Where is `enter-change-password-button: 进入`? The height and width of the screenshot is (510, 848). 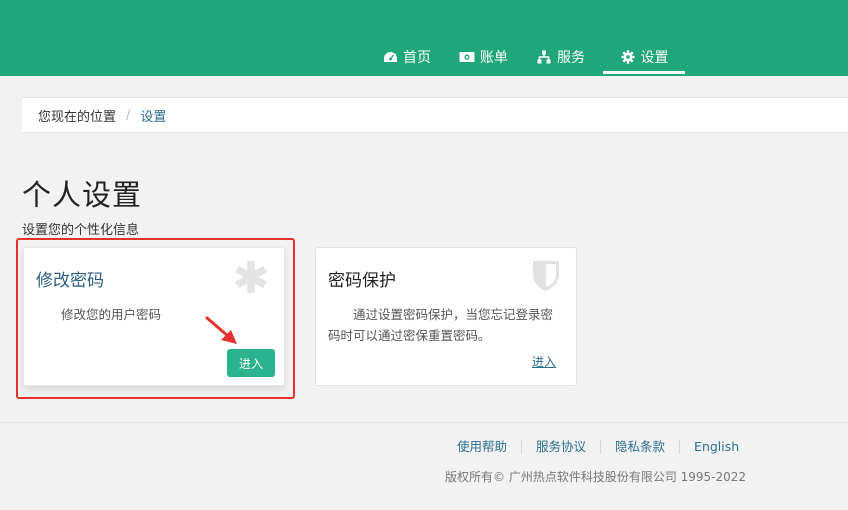 enter-change-password-button: 进入 is located at coordinates (251, 363).